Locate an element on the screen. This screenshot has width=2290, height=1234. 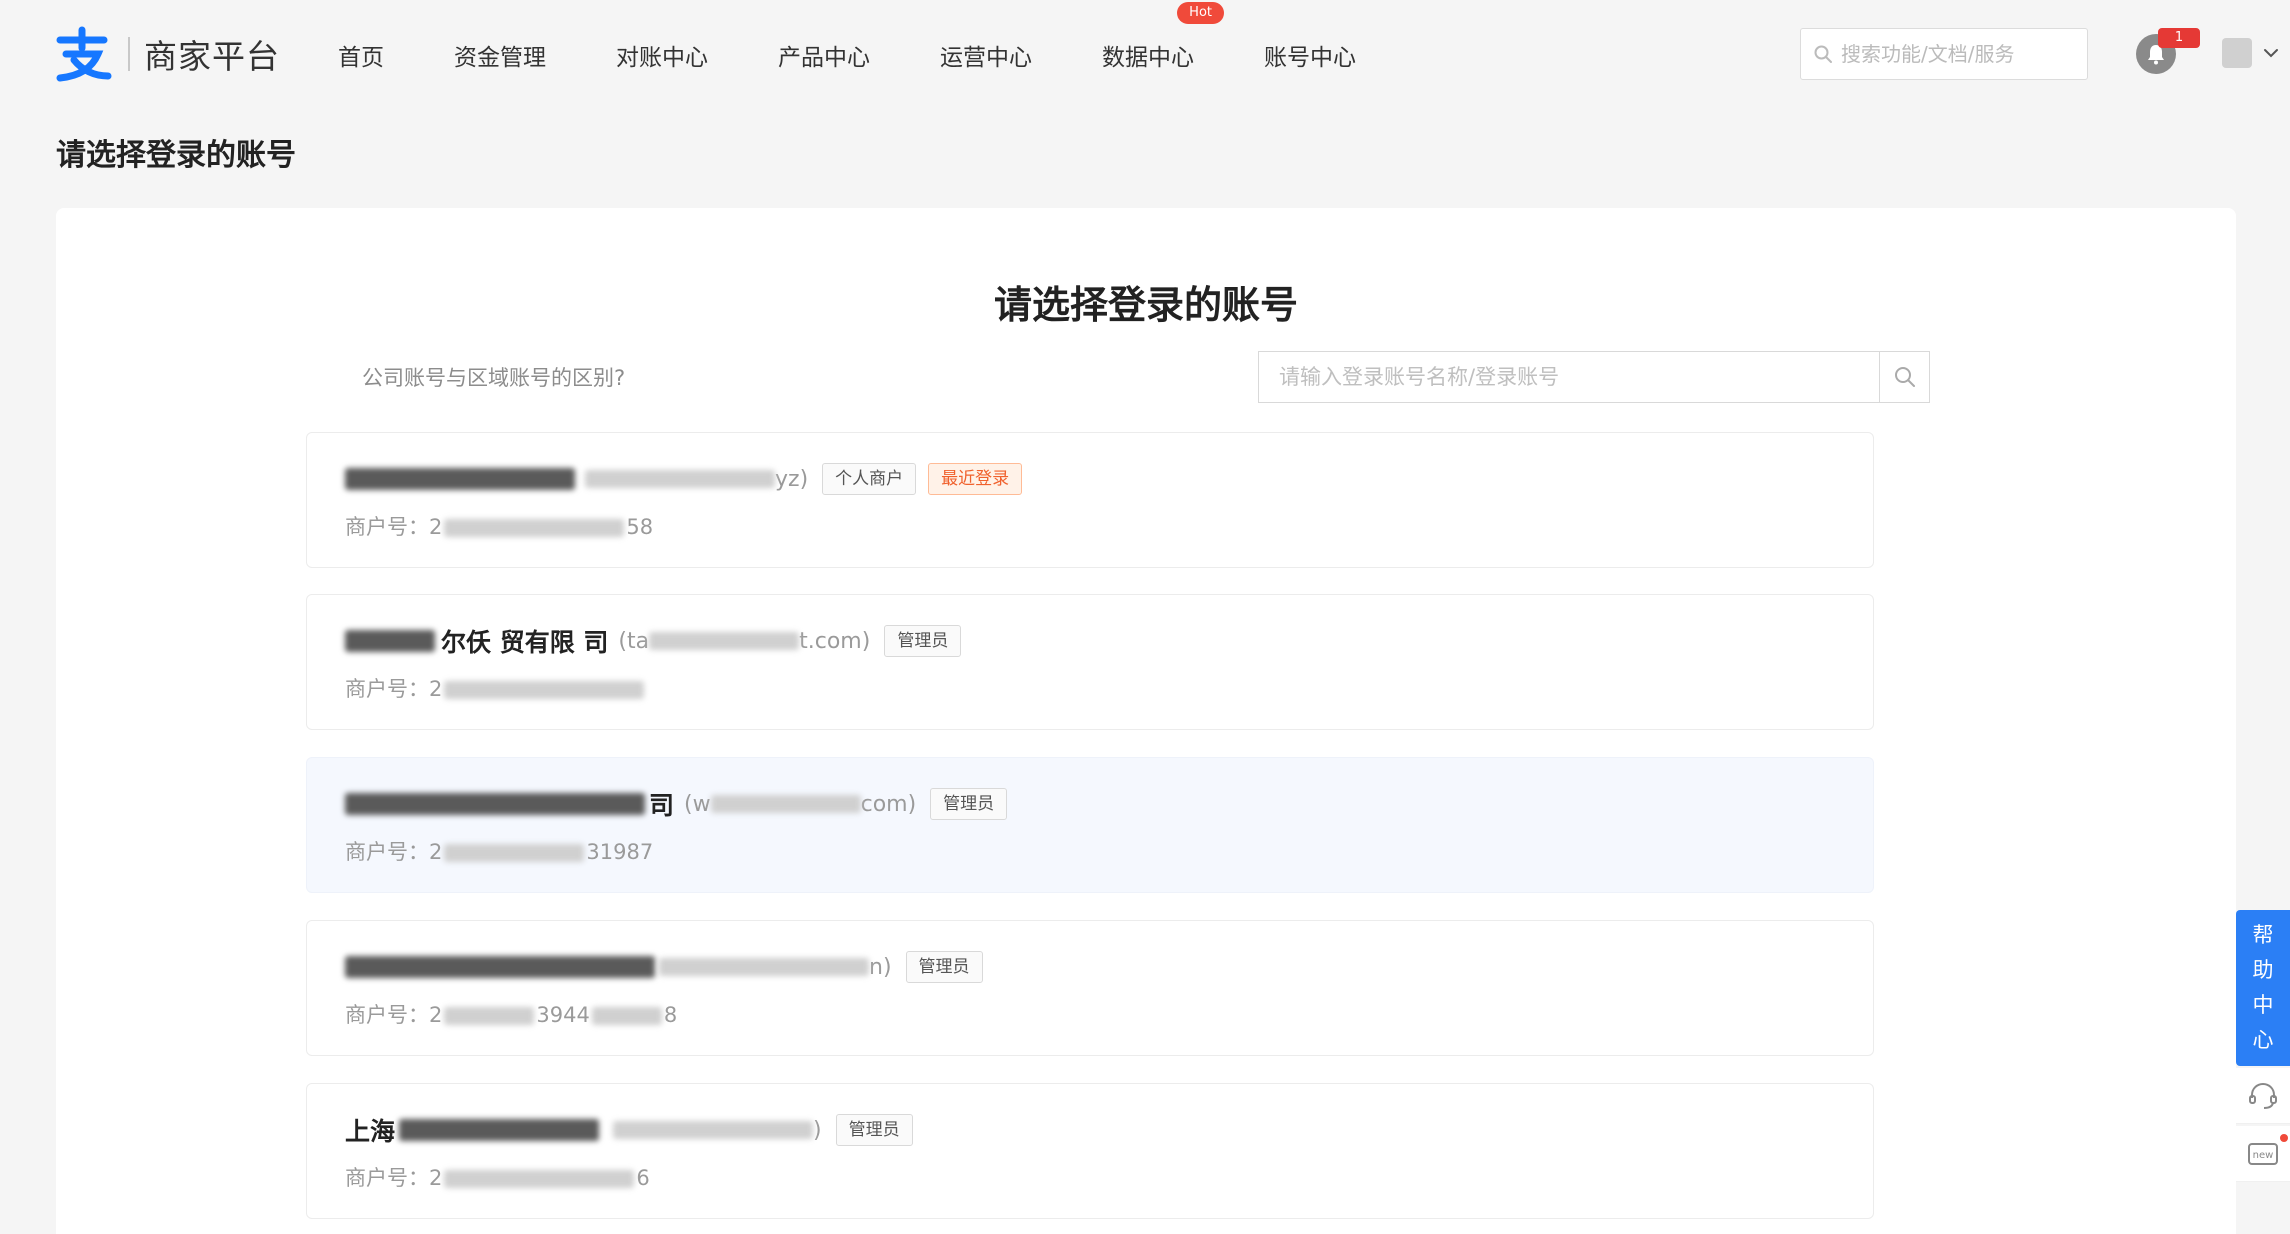
help-char: 帮 is located at coordinates (2263, 935).